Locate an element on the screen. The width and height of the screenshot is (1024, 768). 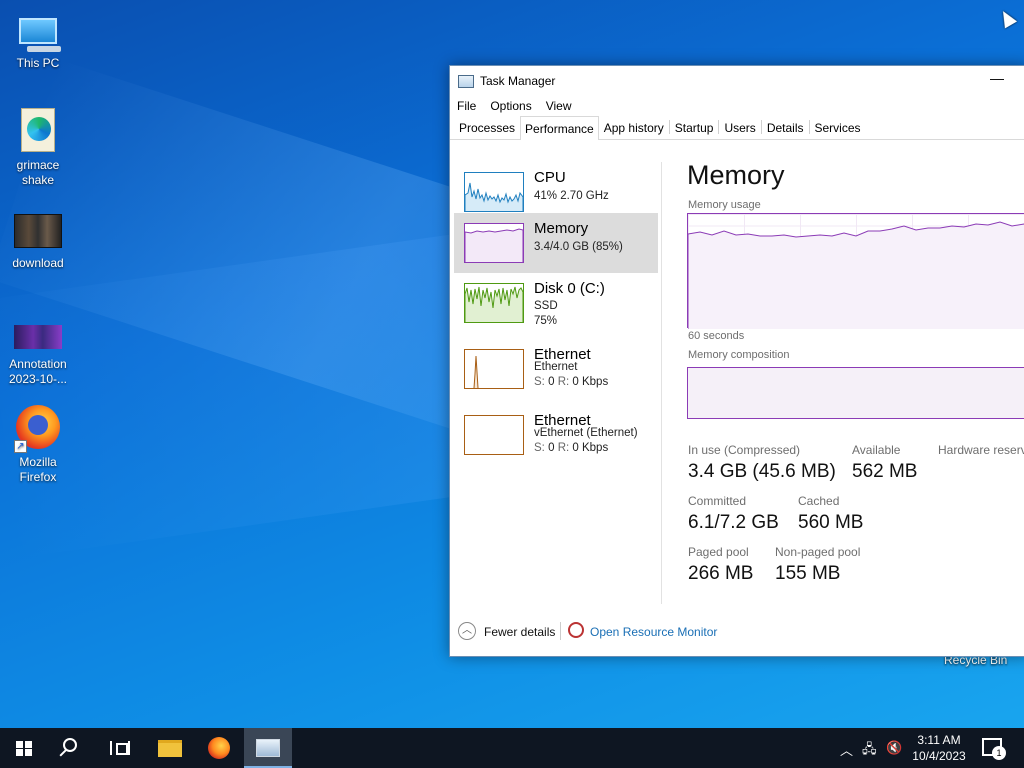
task-view-icon is located at coordinates (120, 748).